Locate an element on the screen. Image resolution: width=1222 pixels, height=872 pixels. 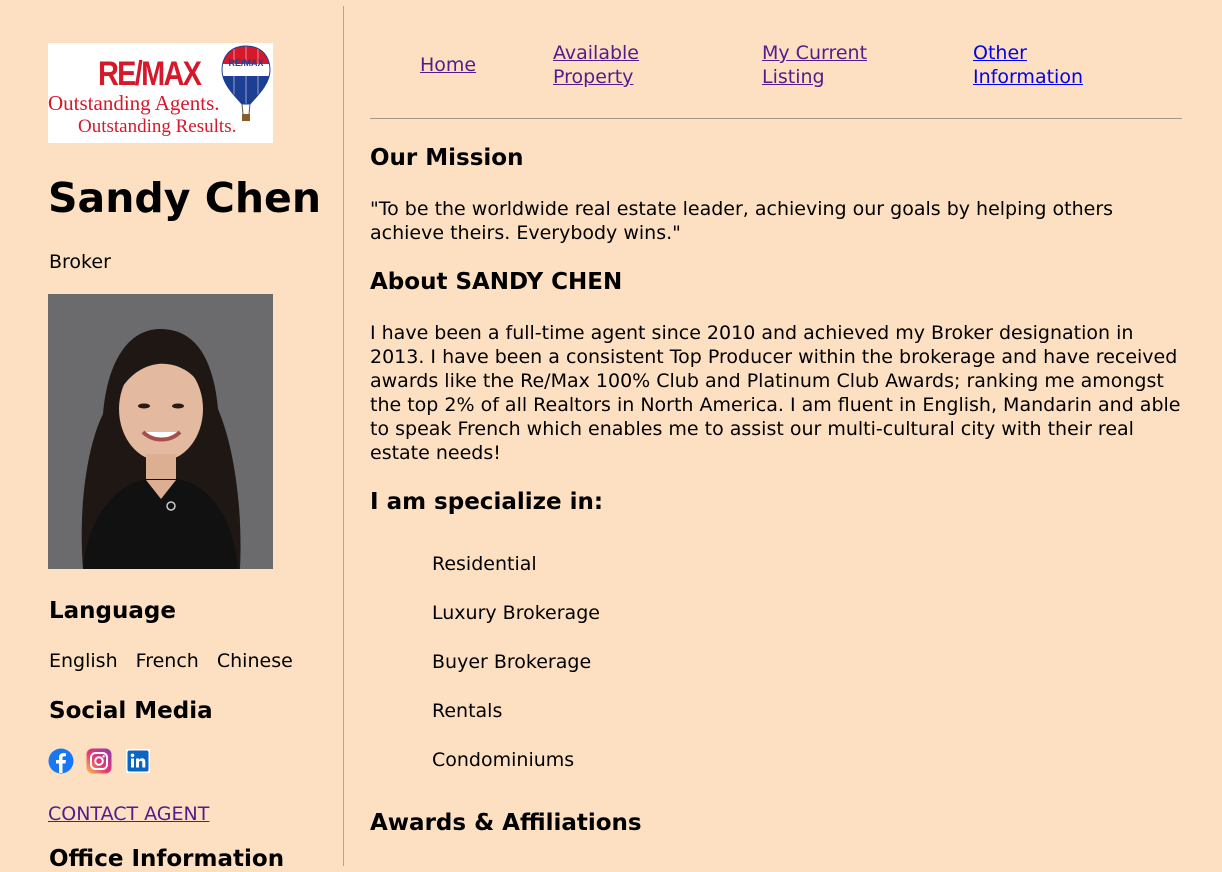
logo-tagline-1: Outstanding Agents. is located at coordinates (134, 103).